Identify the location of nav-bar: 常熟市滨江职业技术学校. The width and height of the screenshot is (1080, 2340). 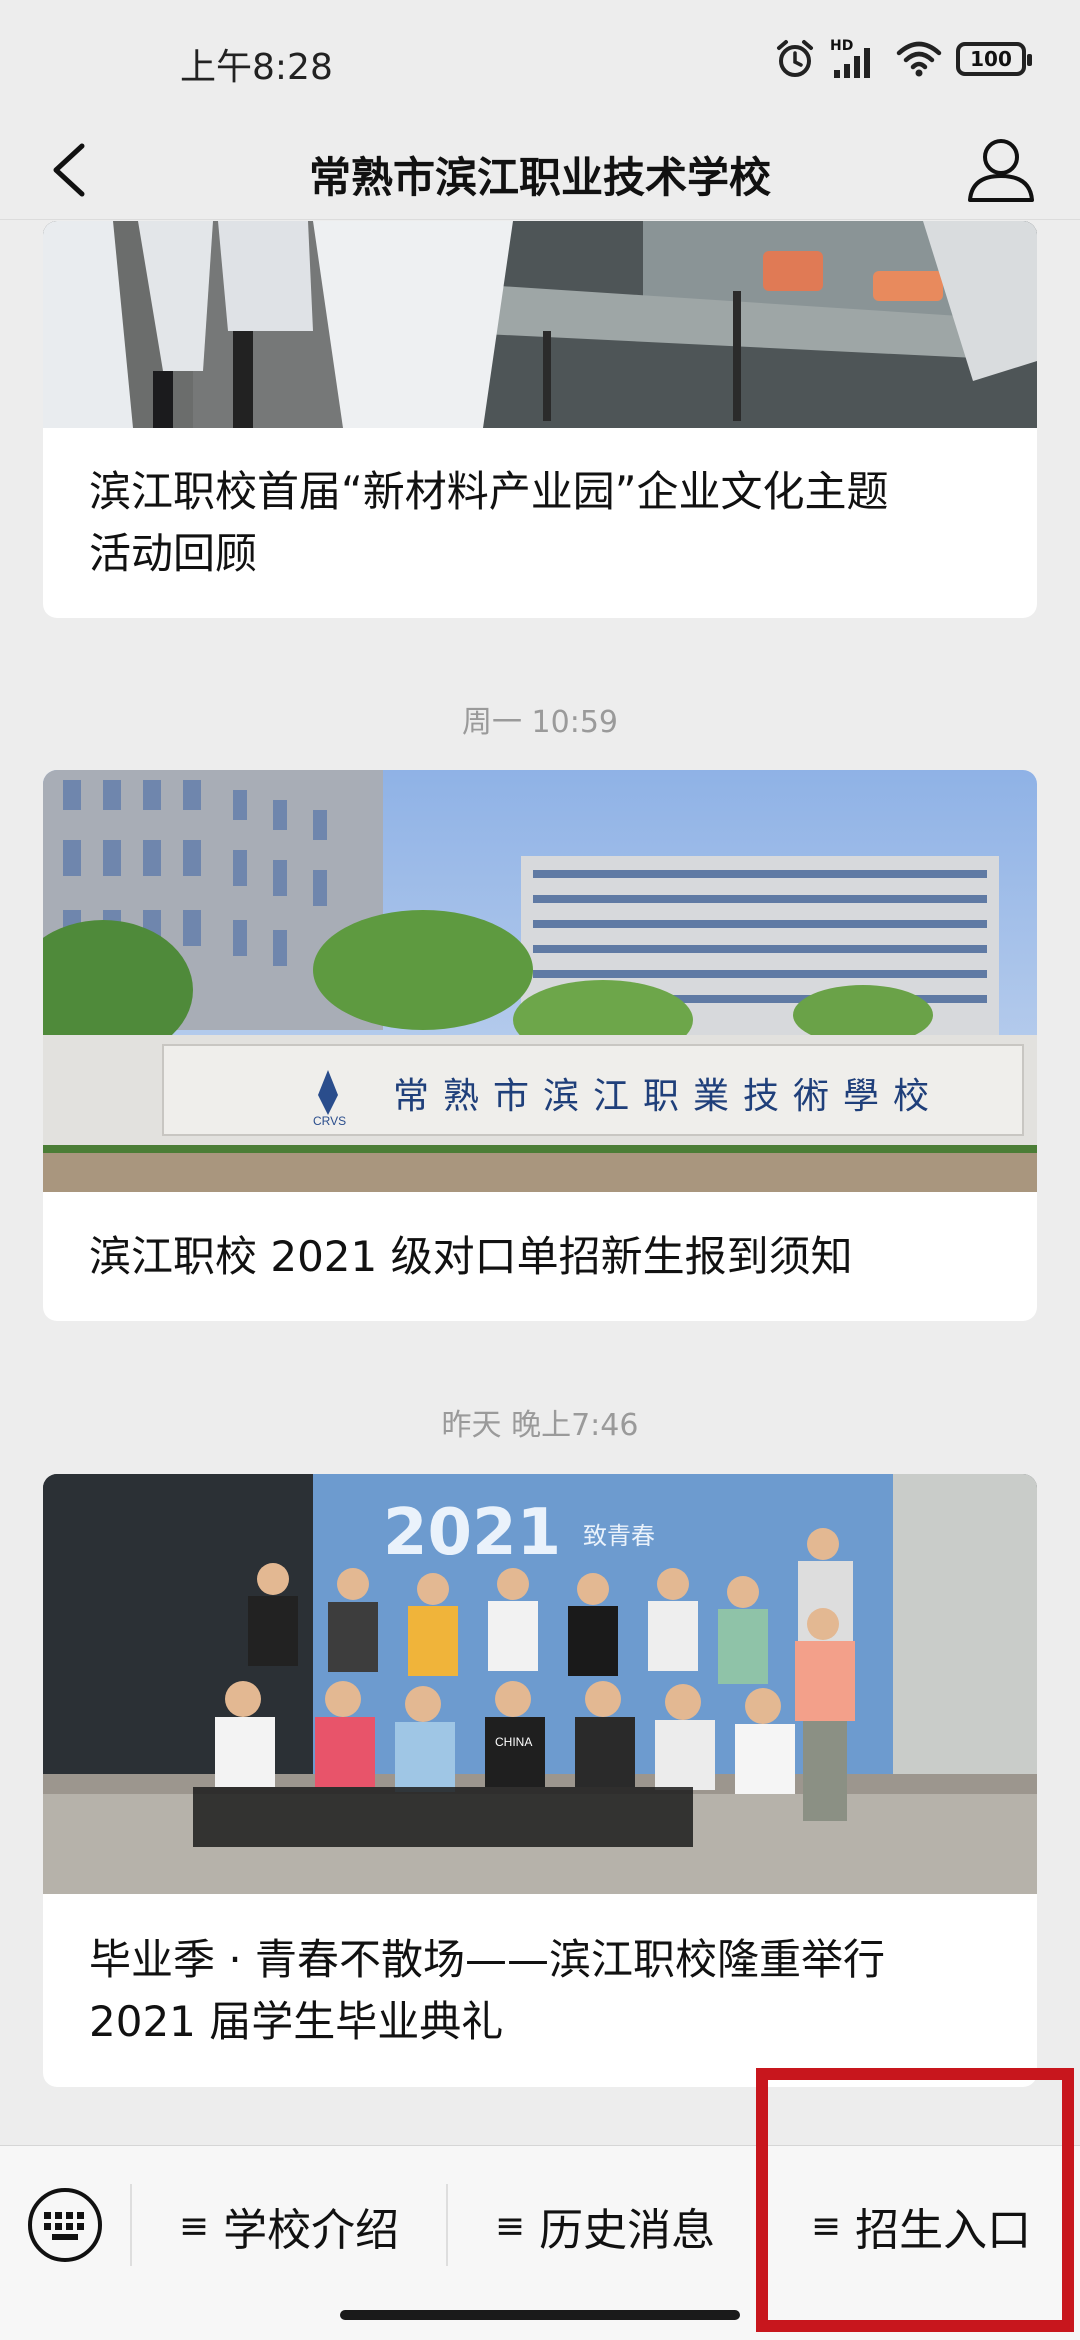
(540, 170).